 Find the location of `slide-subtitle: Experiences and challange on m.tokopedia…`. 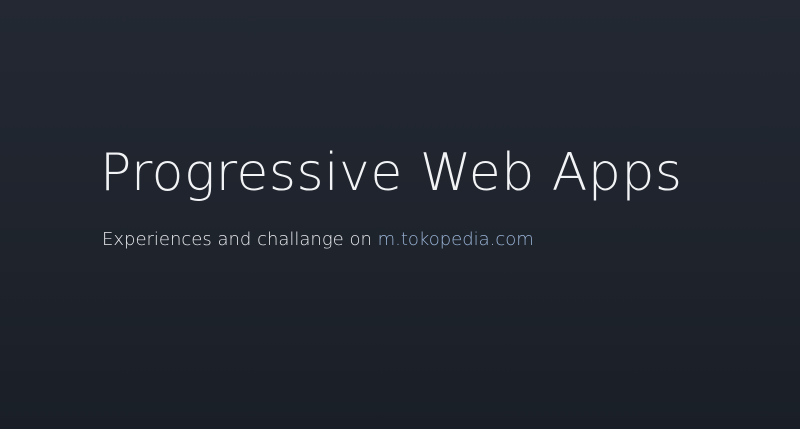

slide-subtitle: Experiences and challange on m.tokopedia… is located at coordinates (318, 239).